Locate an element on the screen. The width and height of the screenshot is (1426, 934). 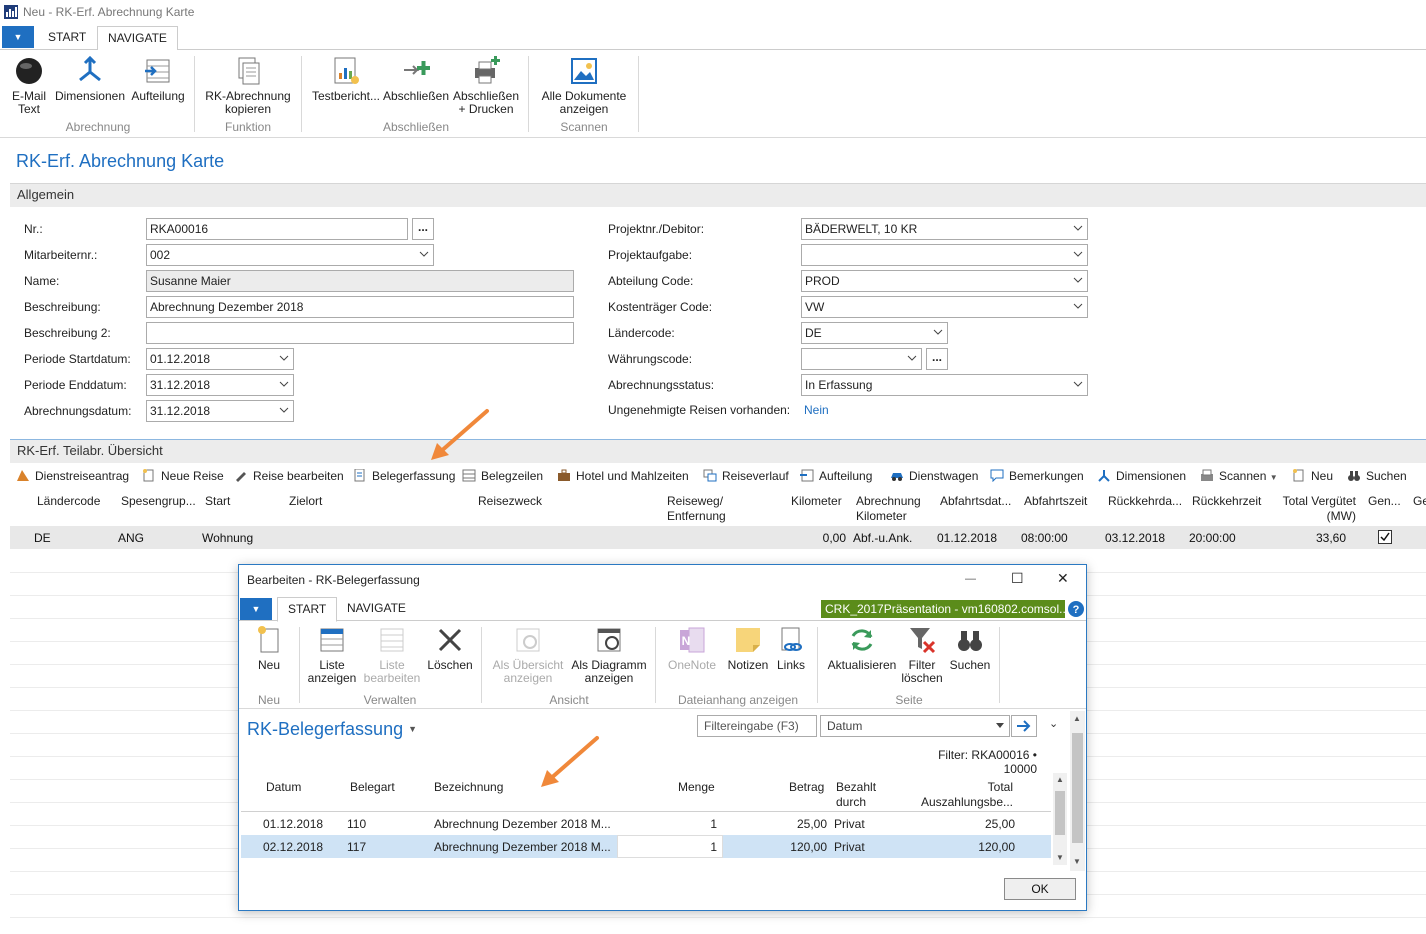
rk-abrechnung-kopieren-button: RK-Abrechnung kopieren is located at coordinates (248, 86).